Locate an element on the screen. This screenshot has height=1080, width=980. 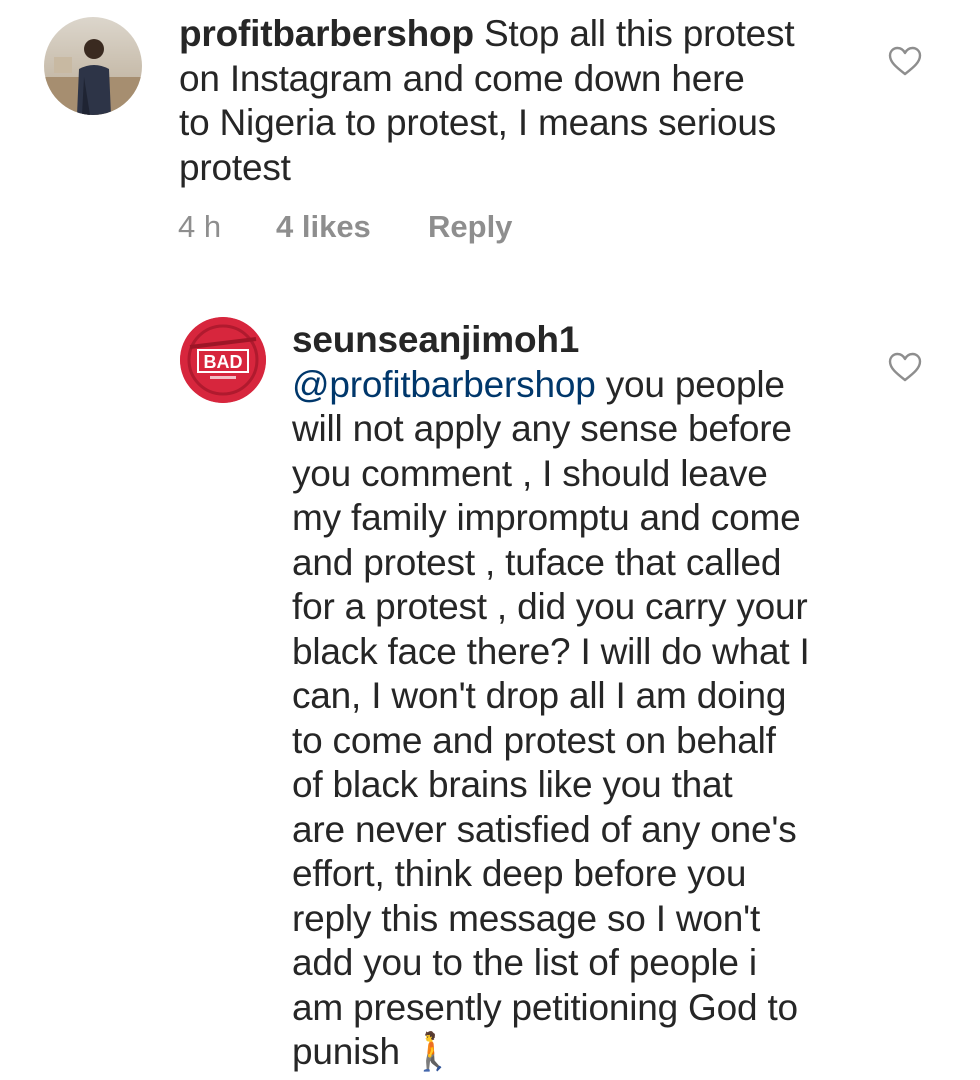
comment-meta: 4 h 4 likes Reply is located at coordinates (345, 227).